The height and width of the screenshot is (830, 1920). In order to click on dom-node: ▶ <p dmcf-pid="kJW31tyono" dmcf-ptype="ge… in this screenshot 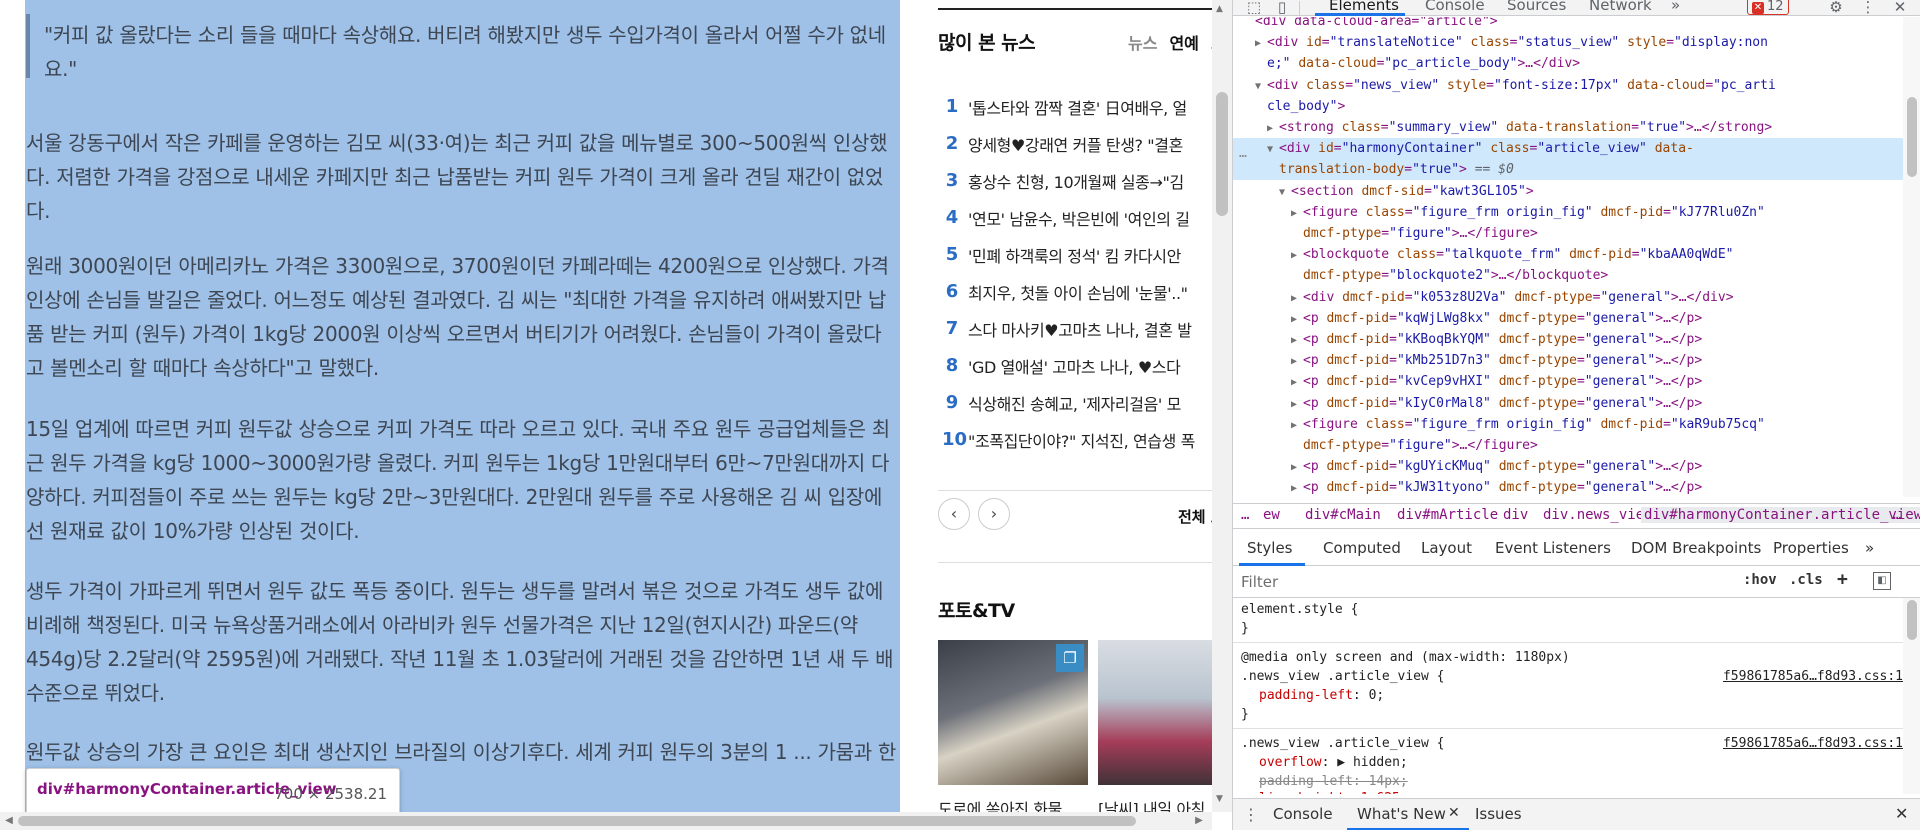, I will do `click(1568, 487)`.